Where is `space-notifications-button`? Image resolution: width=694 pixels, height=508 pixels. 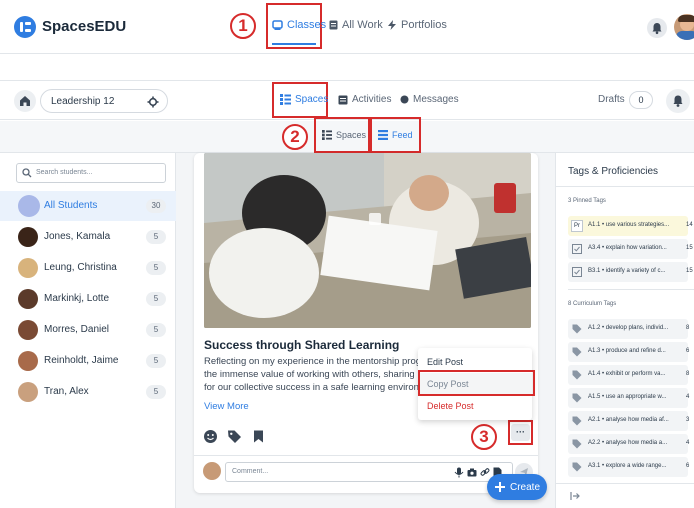 space-notifications-button is located at coordinates (678, 101).